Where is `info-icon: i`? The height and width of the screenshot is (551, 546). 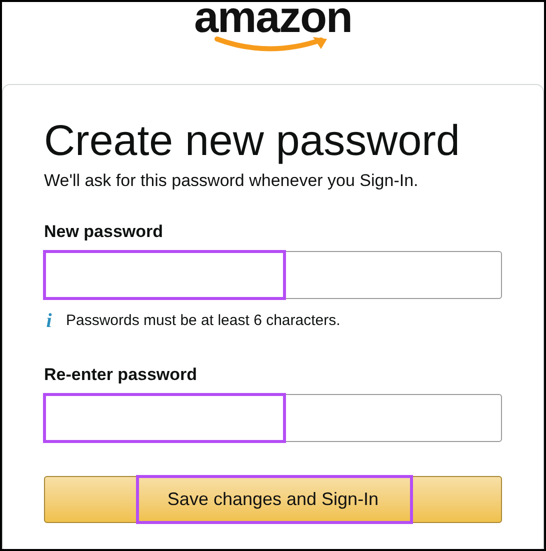 info-icon: i is located at coordinates (49, 321).